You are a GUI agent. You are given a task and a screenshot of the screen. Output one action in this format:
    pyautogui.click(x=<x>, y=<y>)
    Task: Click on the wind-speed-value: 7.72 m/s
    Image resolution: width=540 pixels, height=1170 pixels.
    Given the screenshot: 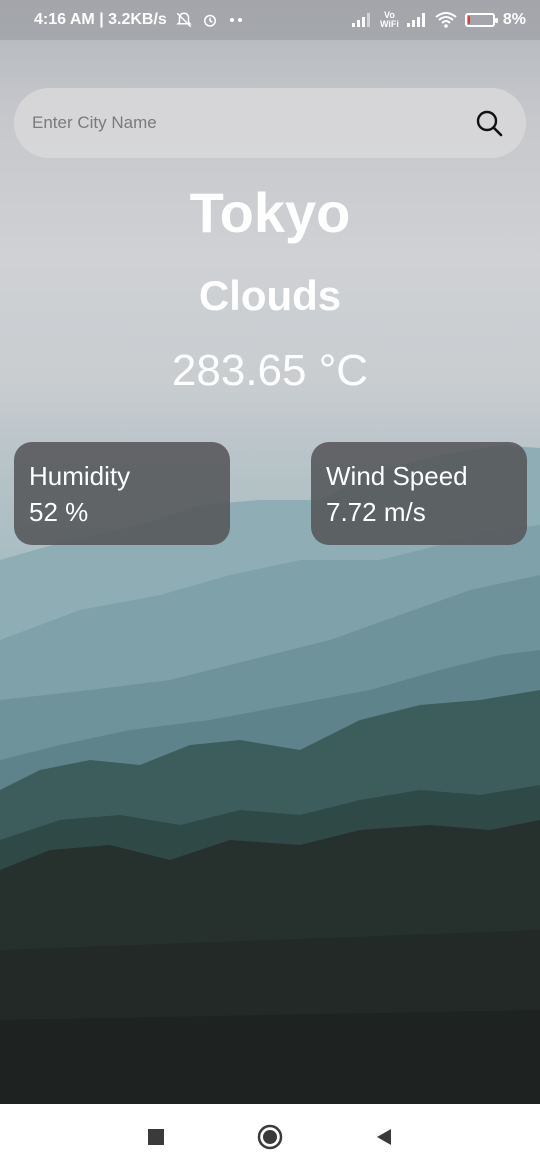 What is the action you would take?
    pyautogui.click(x=376, y=512)
    